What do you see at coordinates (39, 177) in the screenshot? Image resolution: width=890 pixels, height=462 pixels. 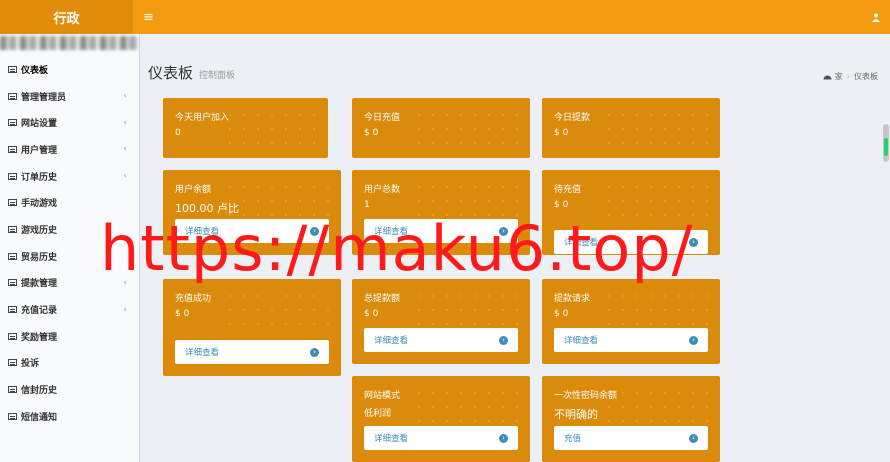 I see `sidebar-item-label: 订单历史` at bounding box center [39, 177].